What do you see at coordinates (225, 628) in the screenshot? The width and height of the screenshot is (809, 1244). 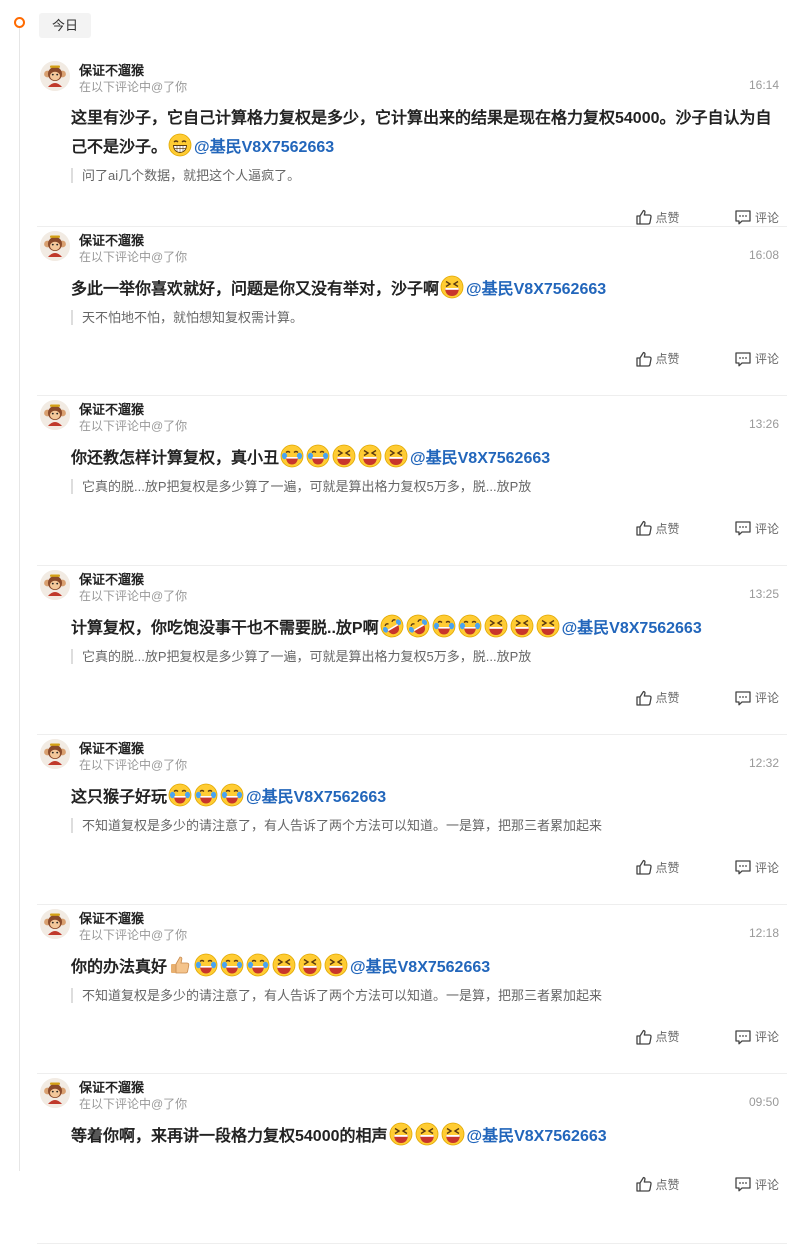 I see `comment-text: 计算复权，你吃饱没事干也不需要脱..放P啊` at bounding box center [225, 628].